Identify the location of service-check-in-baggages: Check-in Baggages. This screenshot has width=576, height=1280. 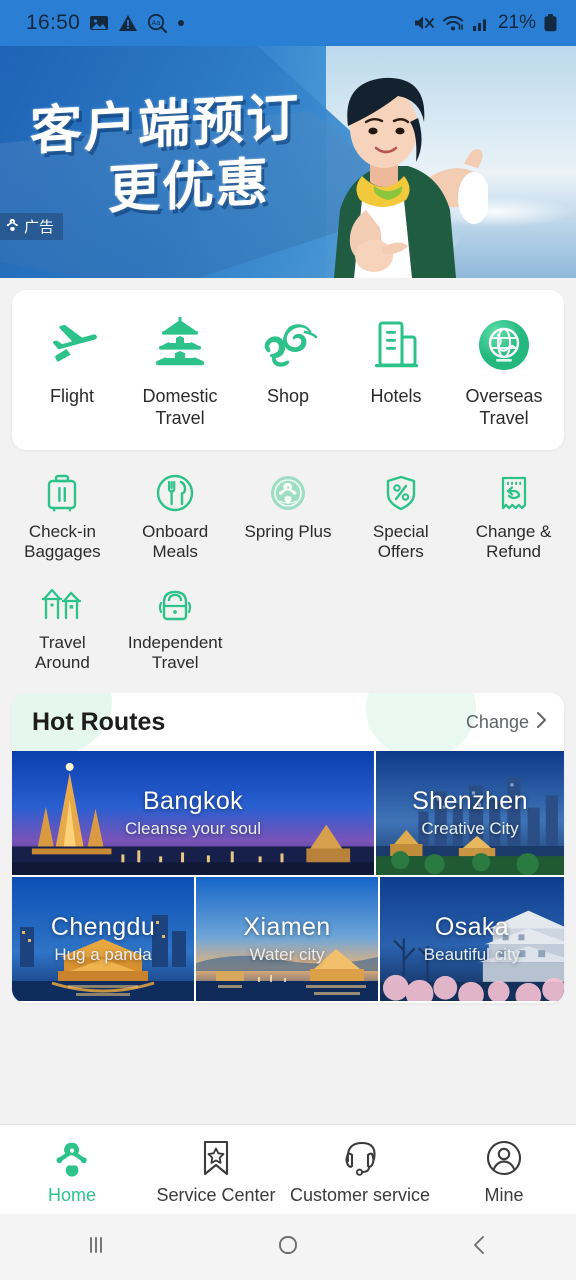
(62, 517).